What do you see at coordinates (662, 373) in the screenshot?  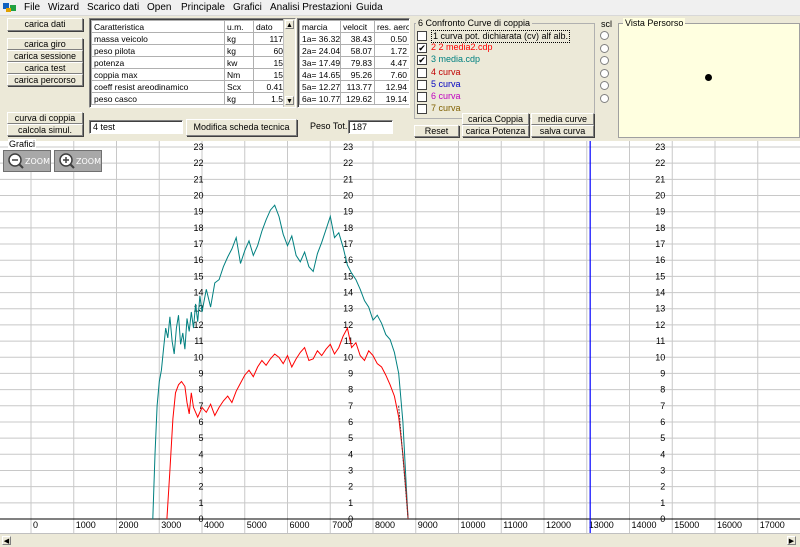 I see `y-tick-label: 9` at bounding box center [662, 373].